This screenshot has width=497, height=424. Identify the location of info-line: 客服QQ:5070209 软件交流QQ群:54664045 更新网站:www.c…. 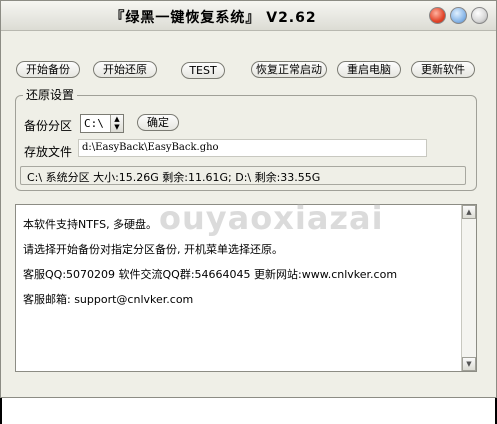
(210, 274).